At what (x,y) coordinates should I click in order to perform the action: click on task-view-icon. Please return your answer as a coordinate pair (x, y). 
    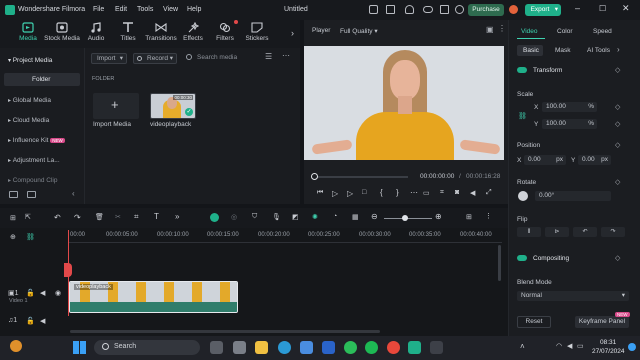
    Looking at the image, I should click on (216, 347).